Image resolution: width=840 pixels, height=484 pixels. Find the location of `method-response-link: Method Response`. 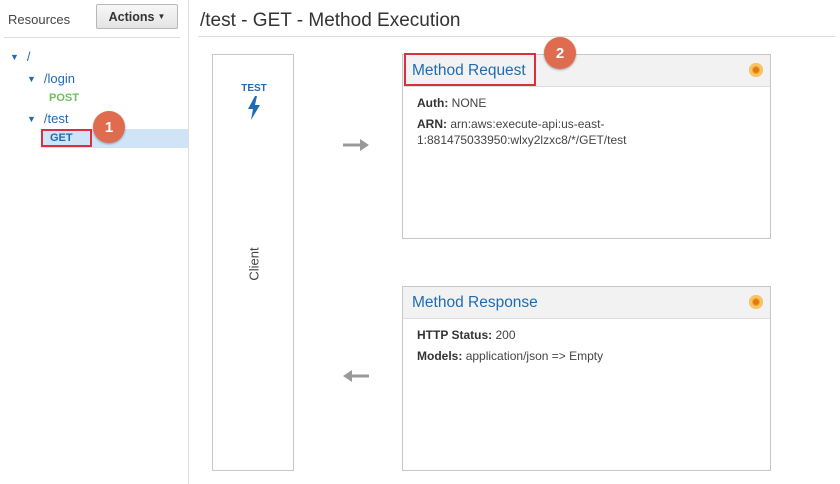

method-response-link: Method Response is located at coordinates (475, 303).